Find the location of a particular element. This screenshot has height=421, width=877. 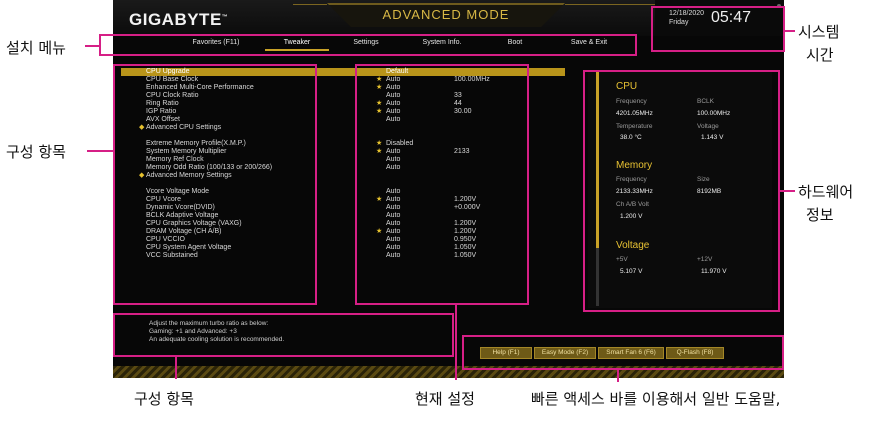

quick-access-box is located at coordinates (623, 352).